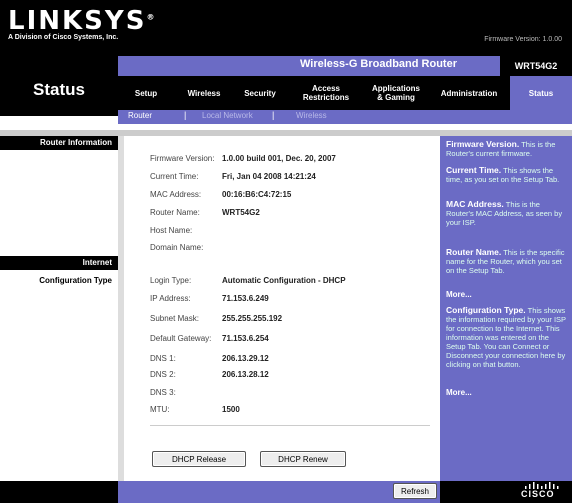 The height and width of the screenshot is (503, 572). Describe the element at coordinates (345, 117) in the screenshot. I see `sub-nav: Router | Local Network | Wireless` at that location.